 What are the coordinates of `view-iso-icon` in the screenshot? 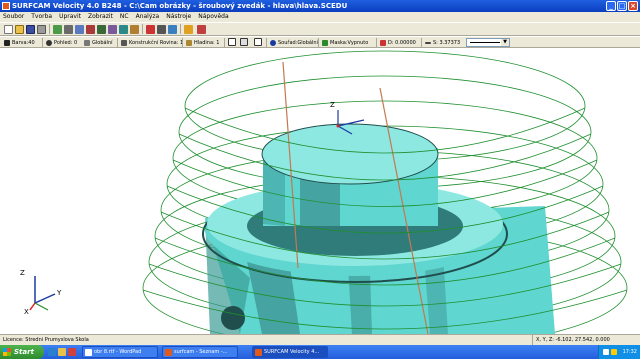 It's located at (57, 29).